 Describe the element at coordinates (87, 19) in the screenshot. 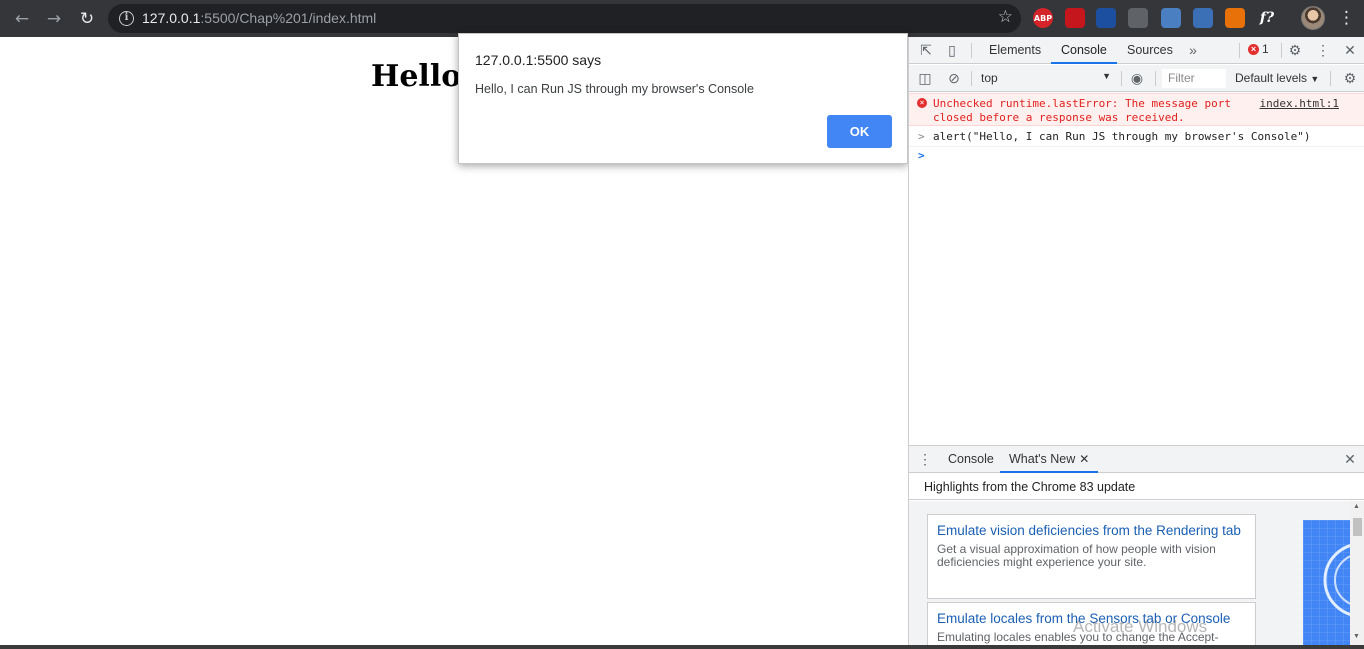

I see `reload-icon: ↻` at that location.